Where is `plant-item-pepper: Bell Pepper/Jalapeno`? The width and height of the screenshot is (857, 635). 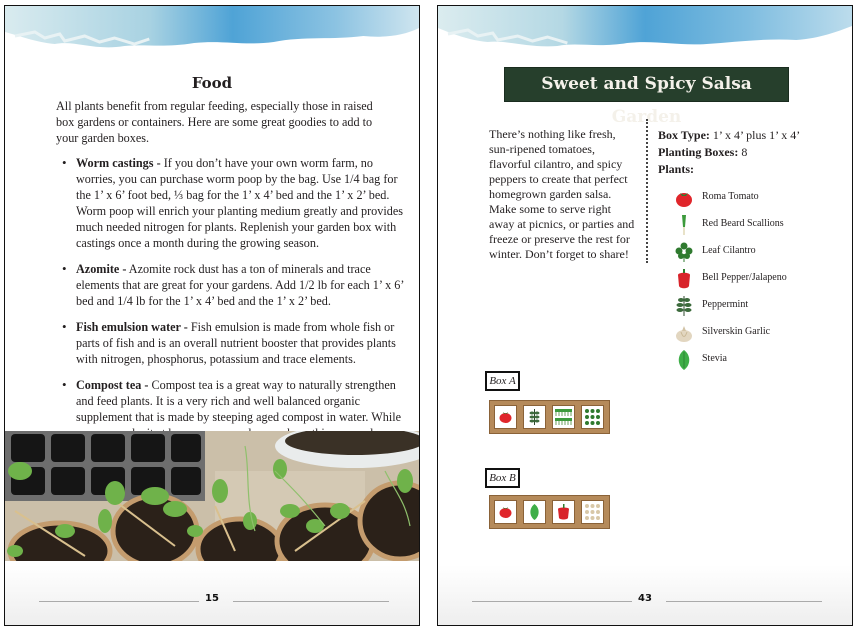 plant-item-pepper: Bell Pepper/Jalapeno is located at coordinates (754, 279).